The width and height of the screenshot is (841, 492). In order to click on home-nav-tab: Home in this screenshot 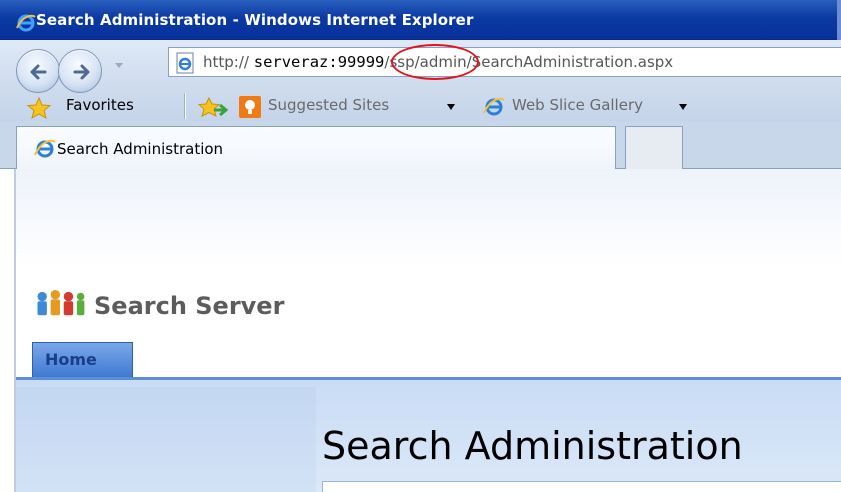, I will do `click(82, 360)`.